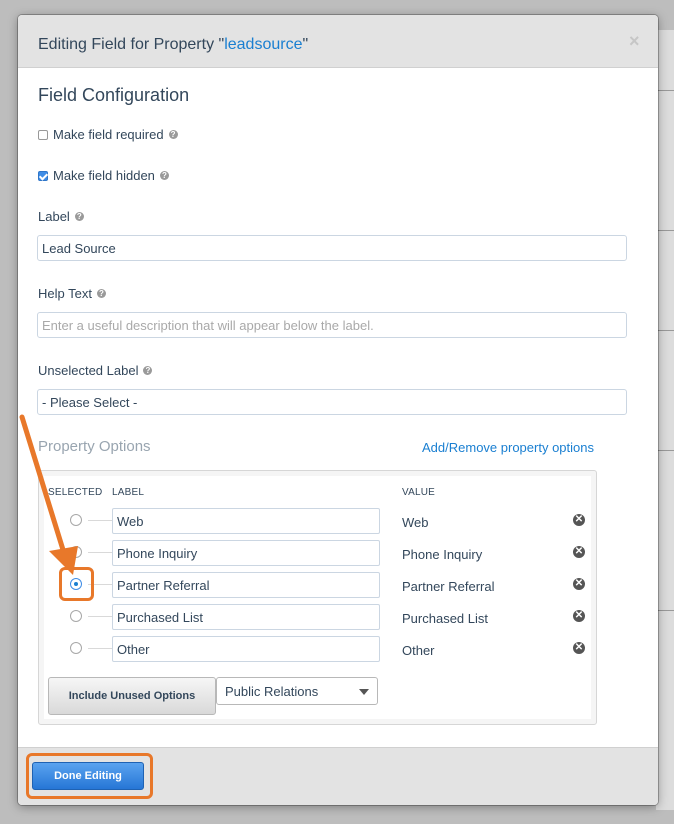 The image size is (674, 824). Describe the element at coordinates (665, 420) in the screenshot. I see `background-page-strip` at that location.